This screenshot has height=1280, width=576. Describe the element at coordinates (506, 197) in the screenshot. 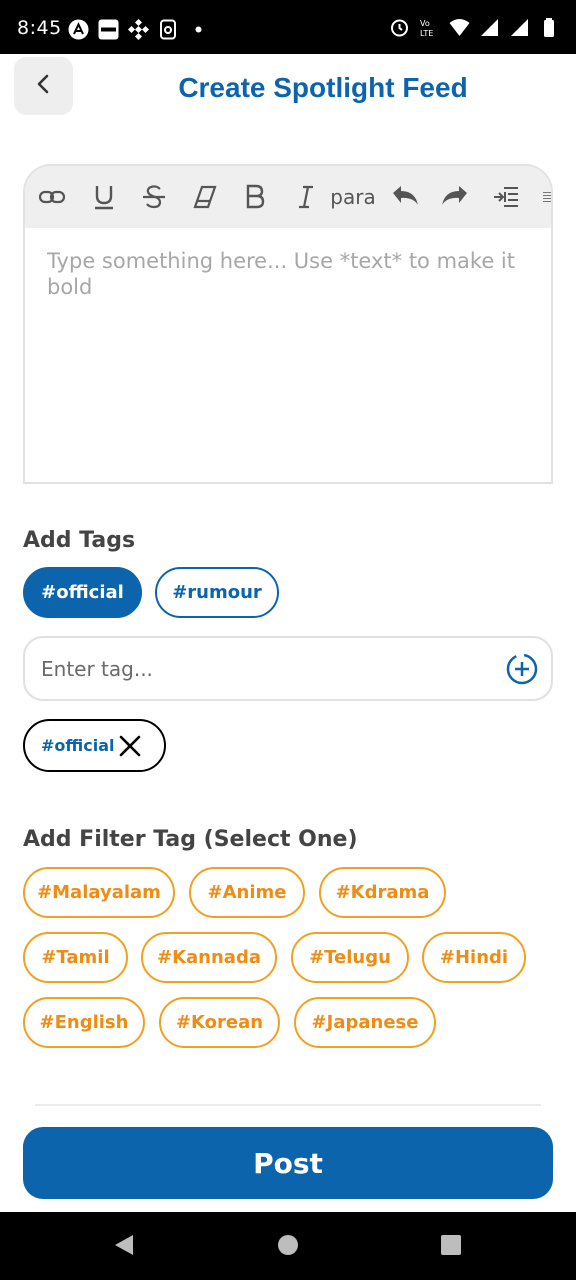

I see `indent-icon` at that location.